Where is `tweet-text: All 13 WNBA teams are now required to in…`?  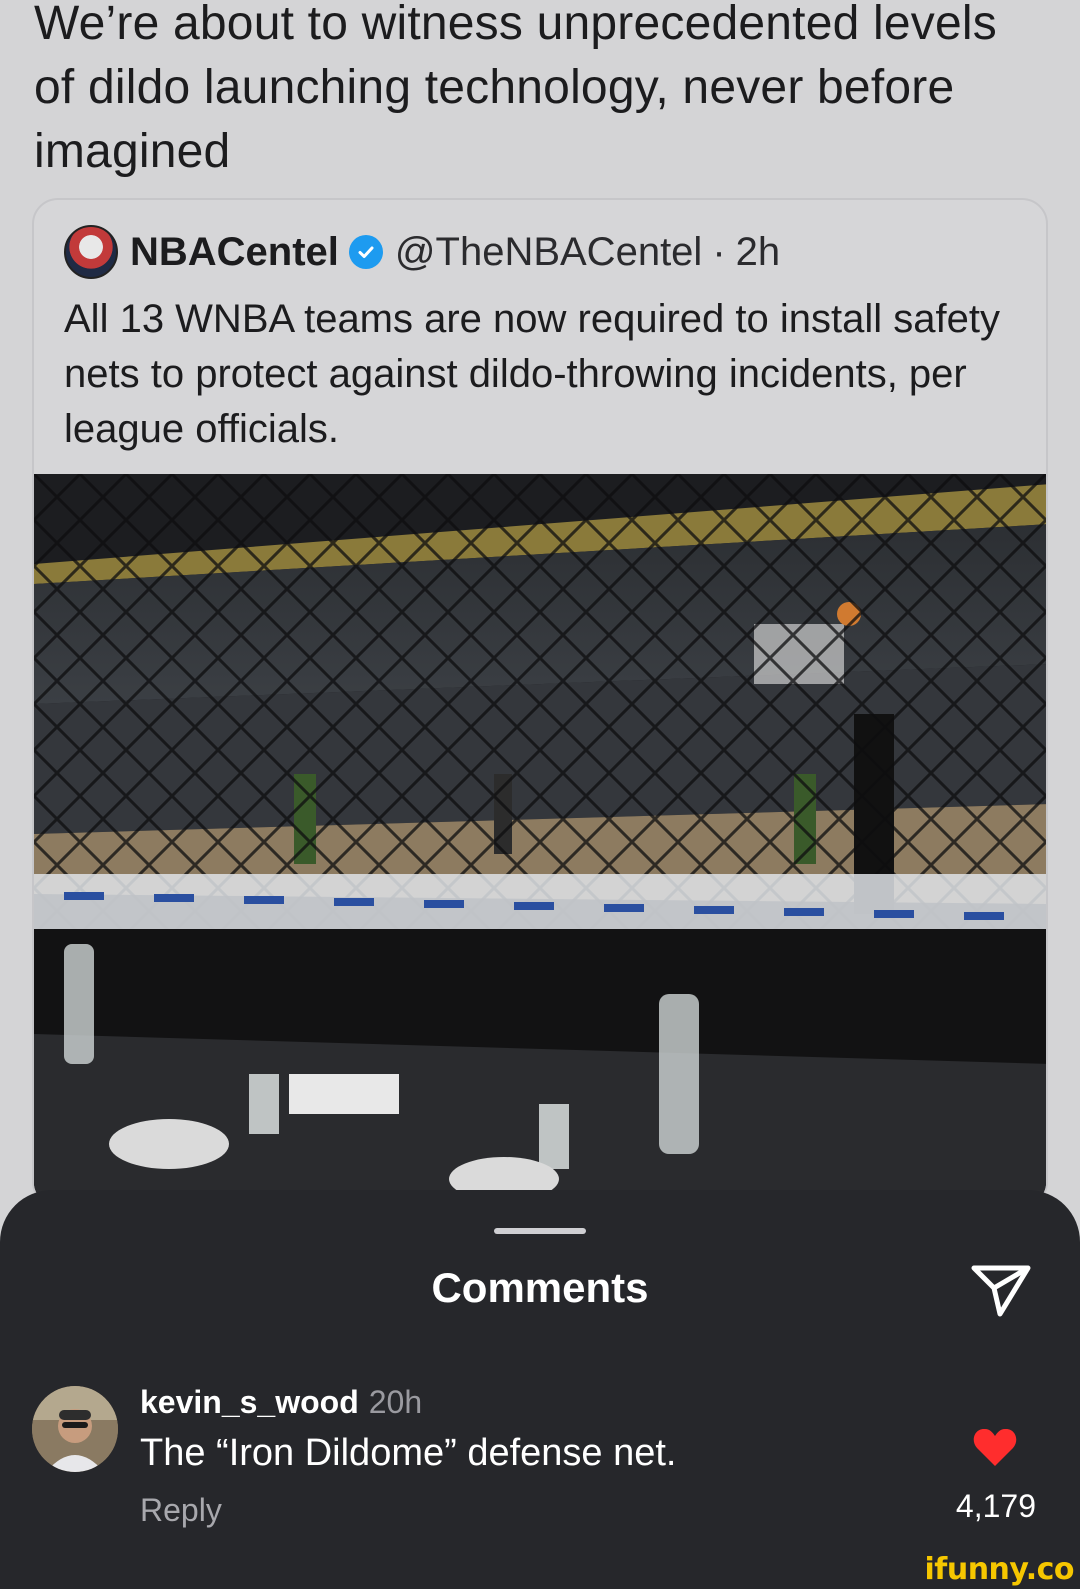
tweet-text: All 13 WNBA teams are now required to in… is located at coordinates (532, 374).